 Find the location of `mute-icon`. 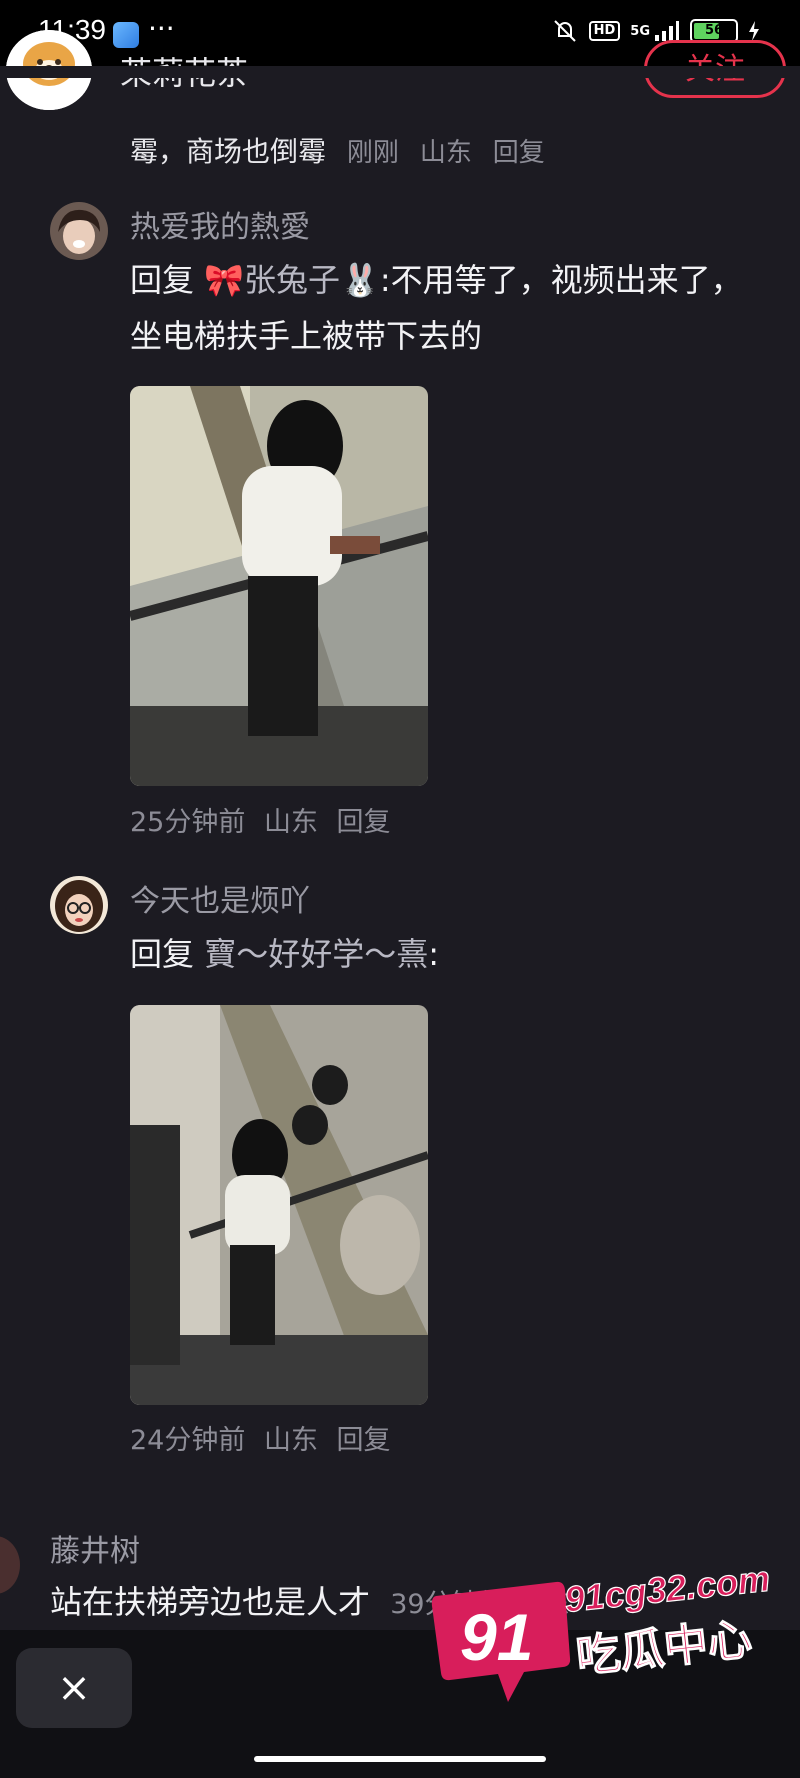

mute-icon is located at coordinates (564, 31).